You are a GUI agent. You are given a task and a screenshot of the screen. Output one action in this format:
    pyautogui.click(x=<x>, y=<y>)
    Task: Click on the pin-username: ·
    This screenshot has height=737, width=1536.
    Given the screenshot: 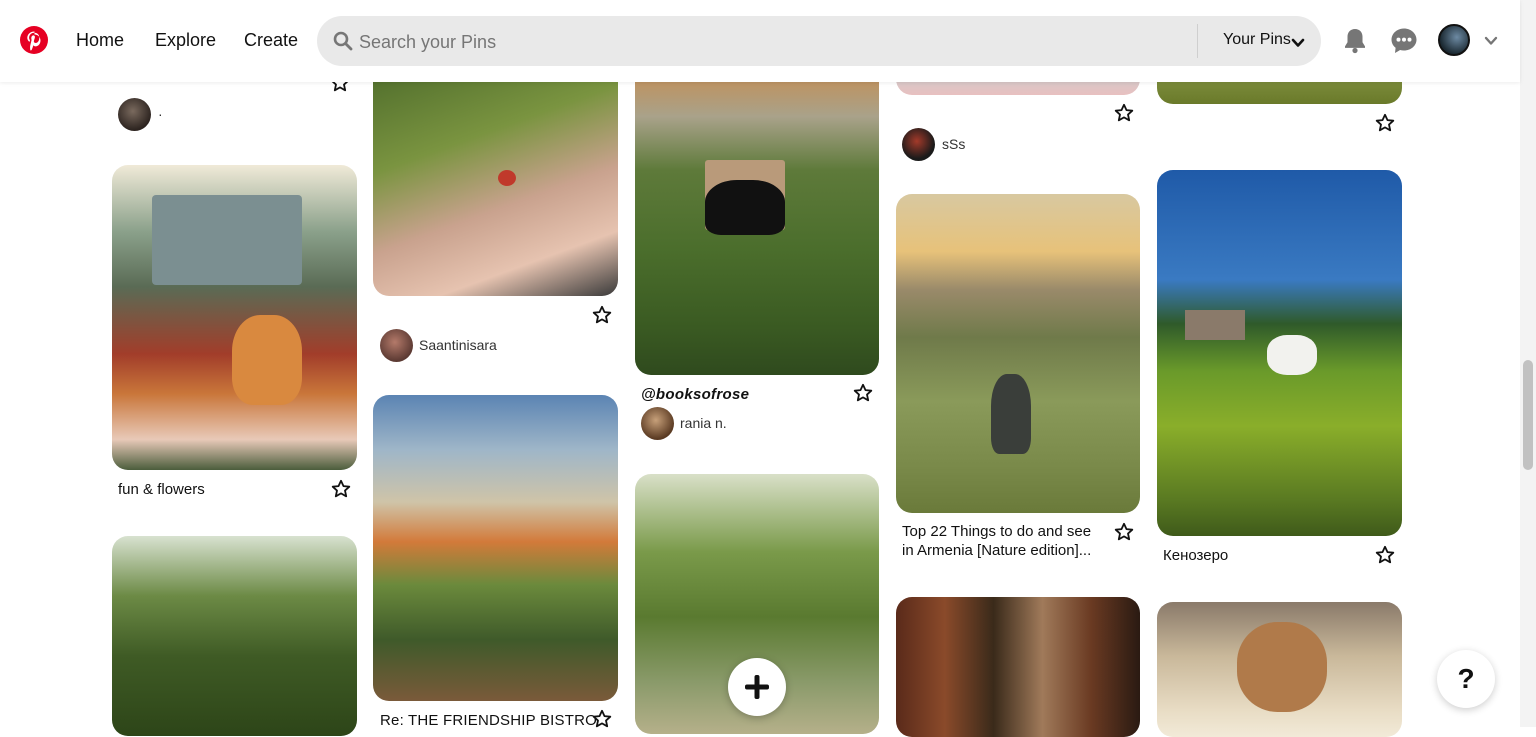 What is the action you would take?
    pyautogui.click(x=160, y=114)
    